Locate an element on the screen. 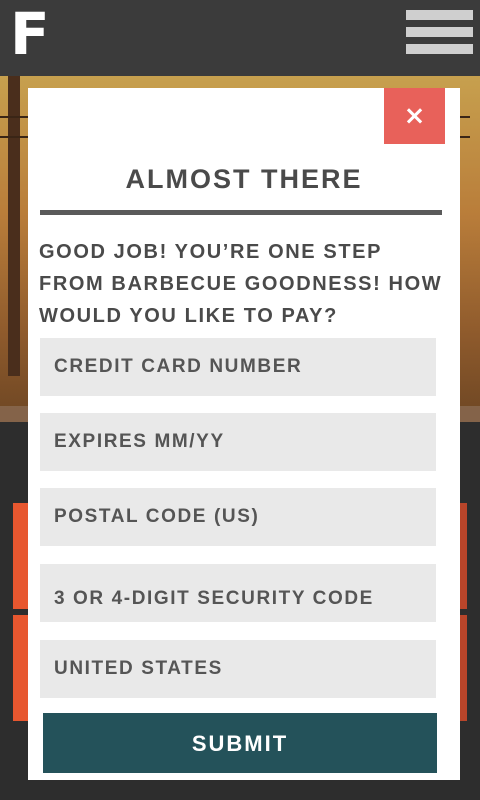  credit-card-number-input: CREDIT CARD NUMBER is located at coordinates (238, 367).